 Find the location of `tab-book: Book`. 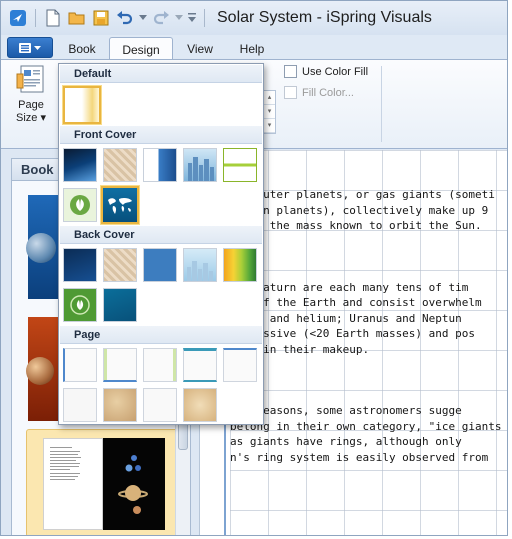

tab-book: Book is located at coordinates (82, 48).